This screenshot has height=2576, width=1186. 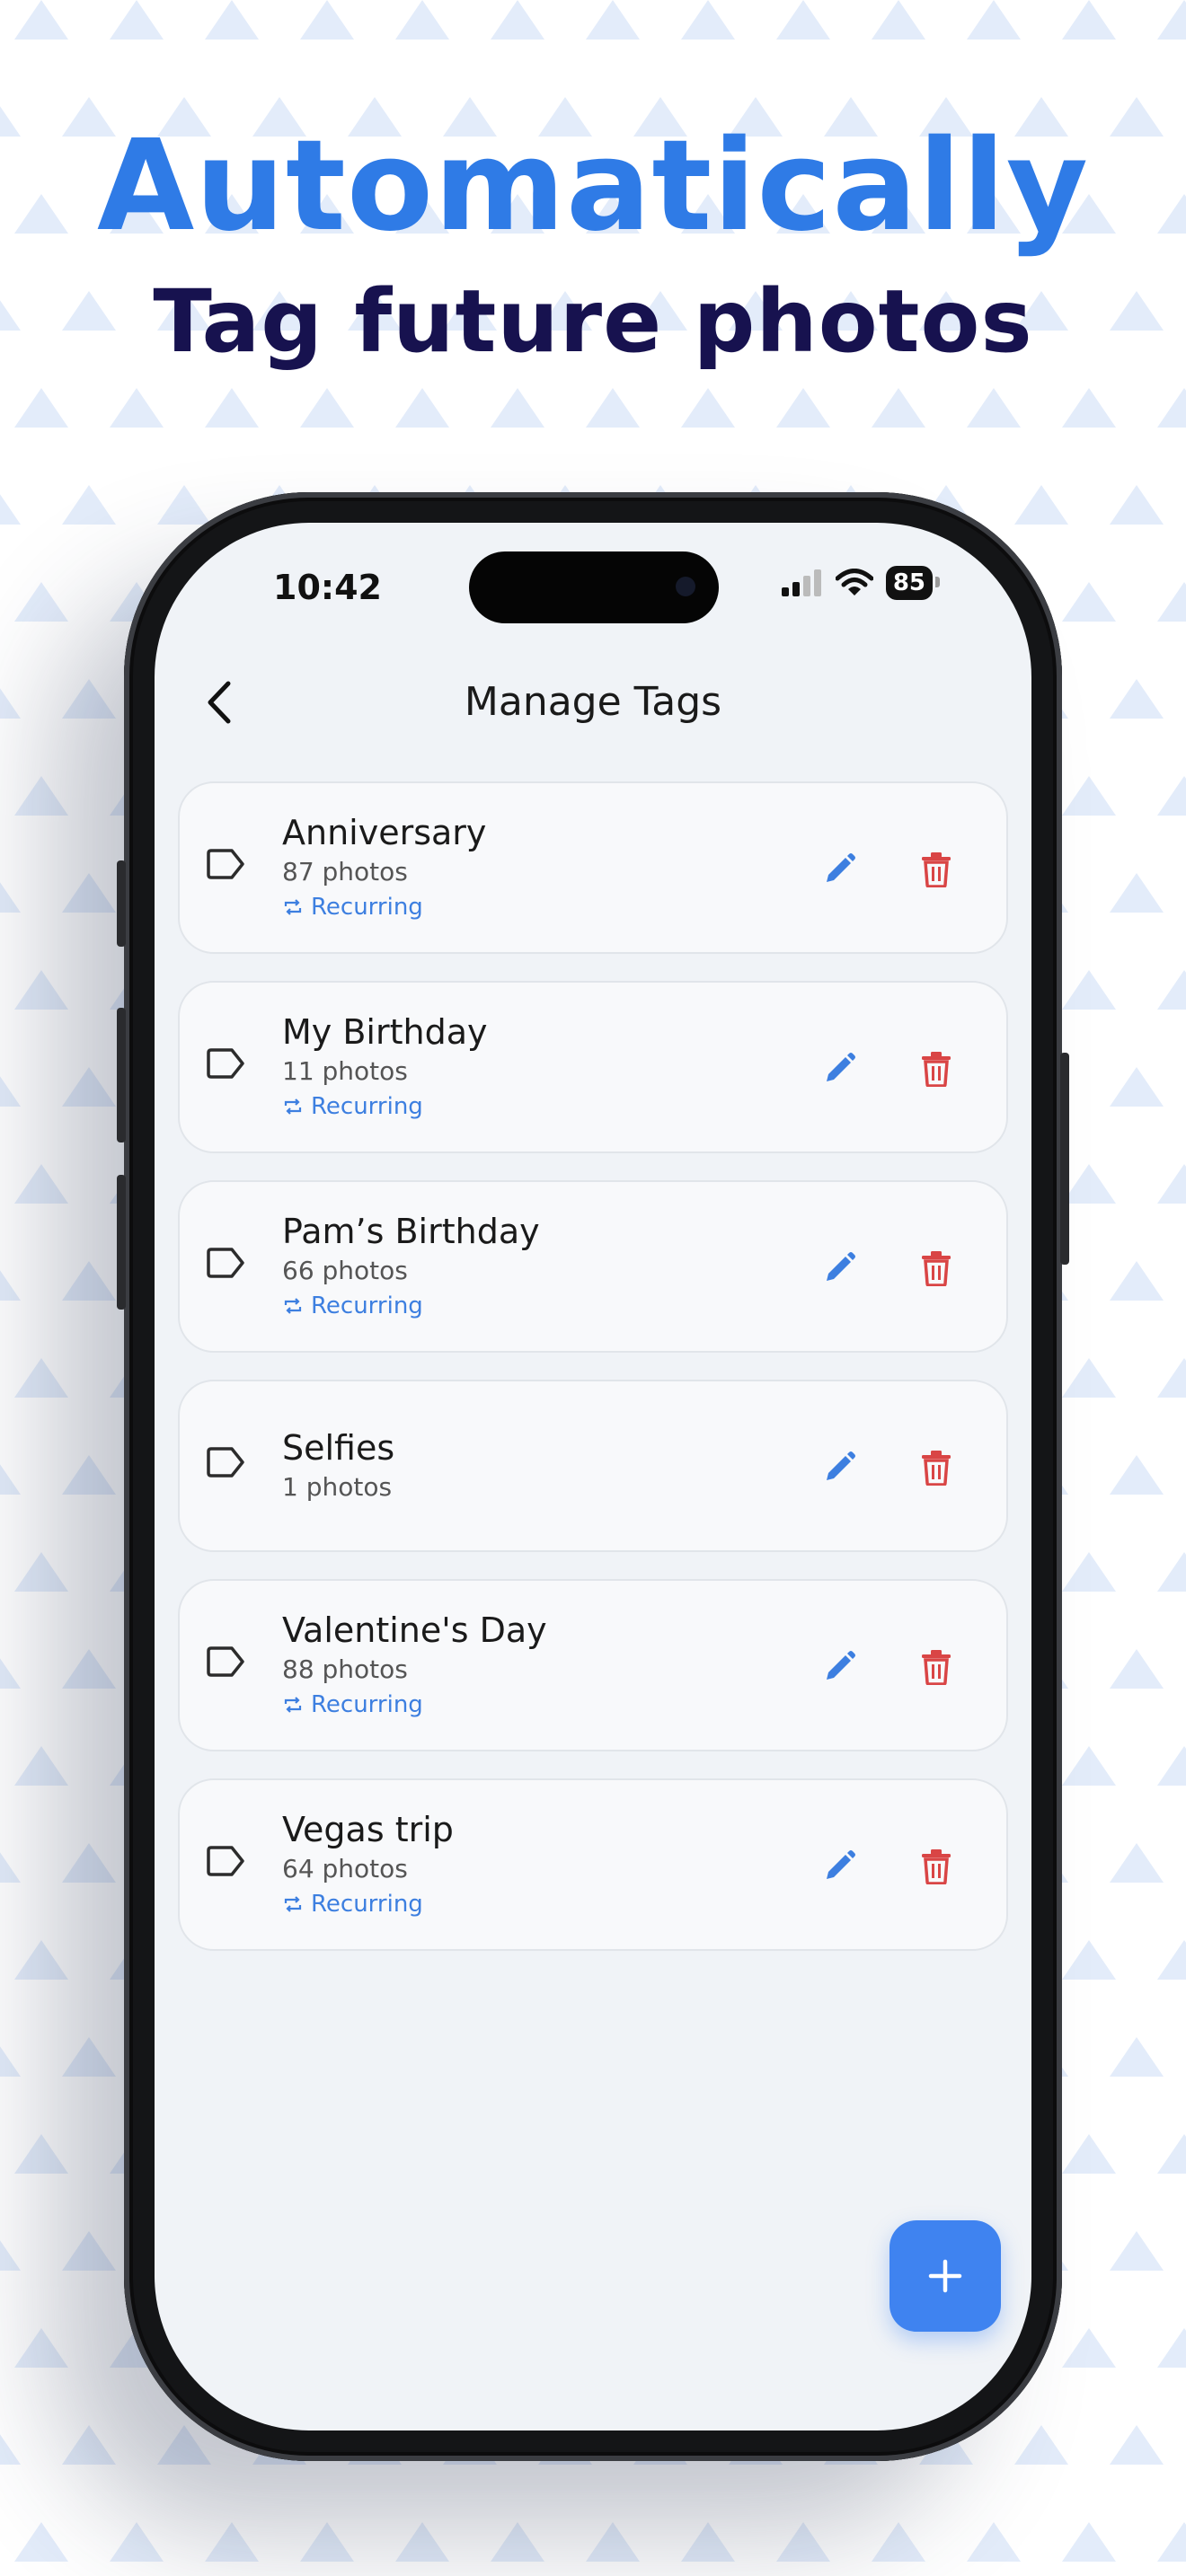 What do you see at coordinates (345, 1868) in the screenshot?
I see `tag-photo-count: 64 photos` at bounding box center [345, 1868].